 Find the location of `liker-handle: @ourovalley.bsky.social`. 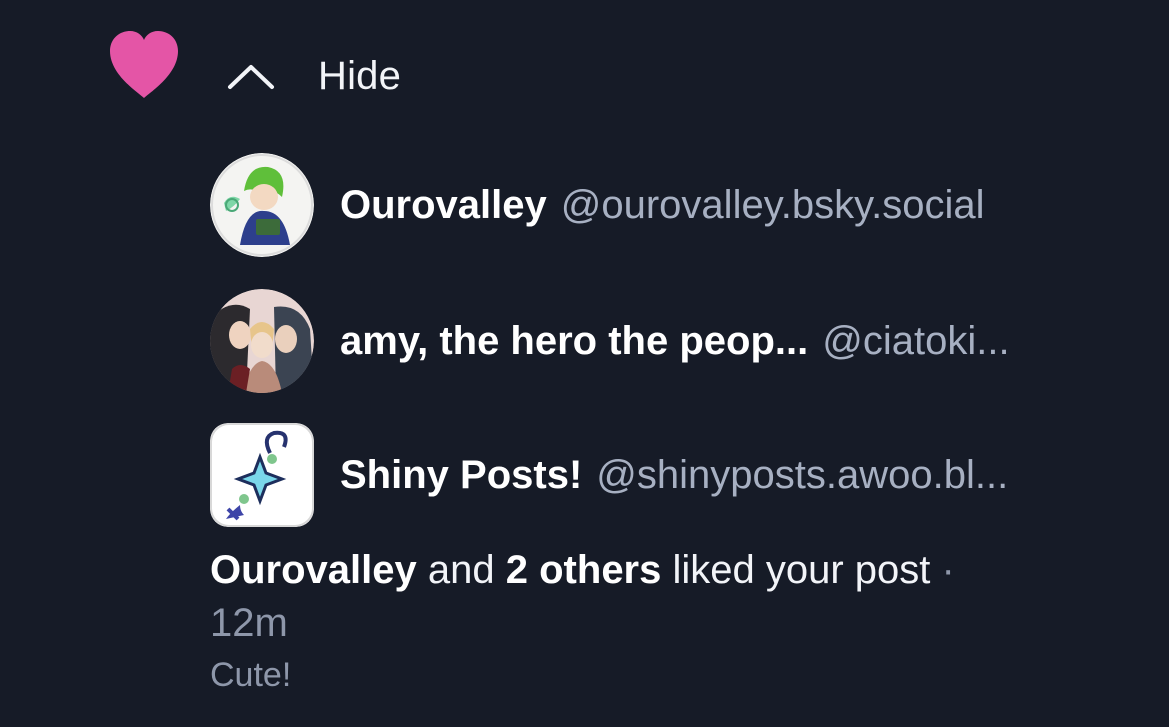

liker-handle: @ourovalley.bsky.social is located at coordinates (772, 204).